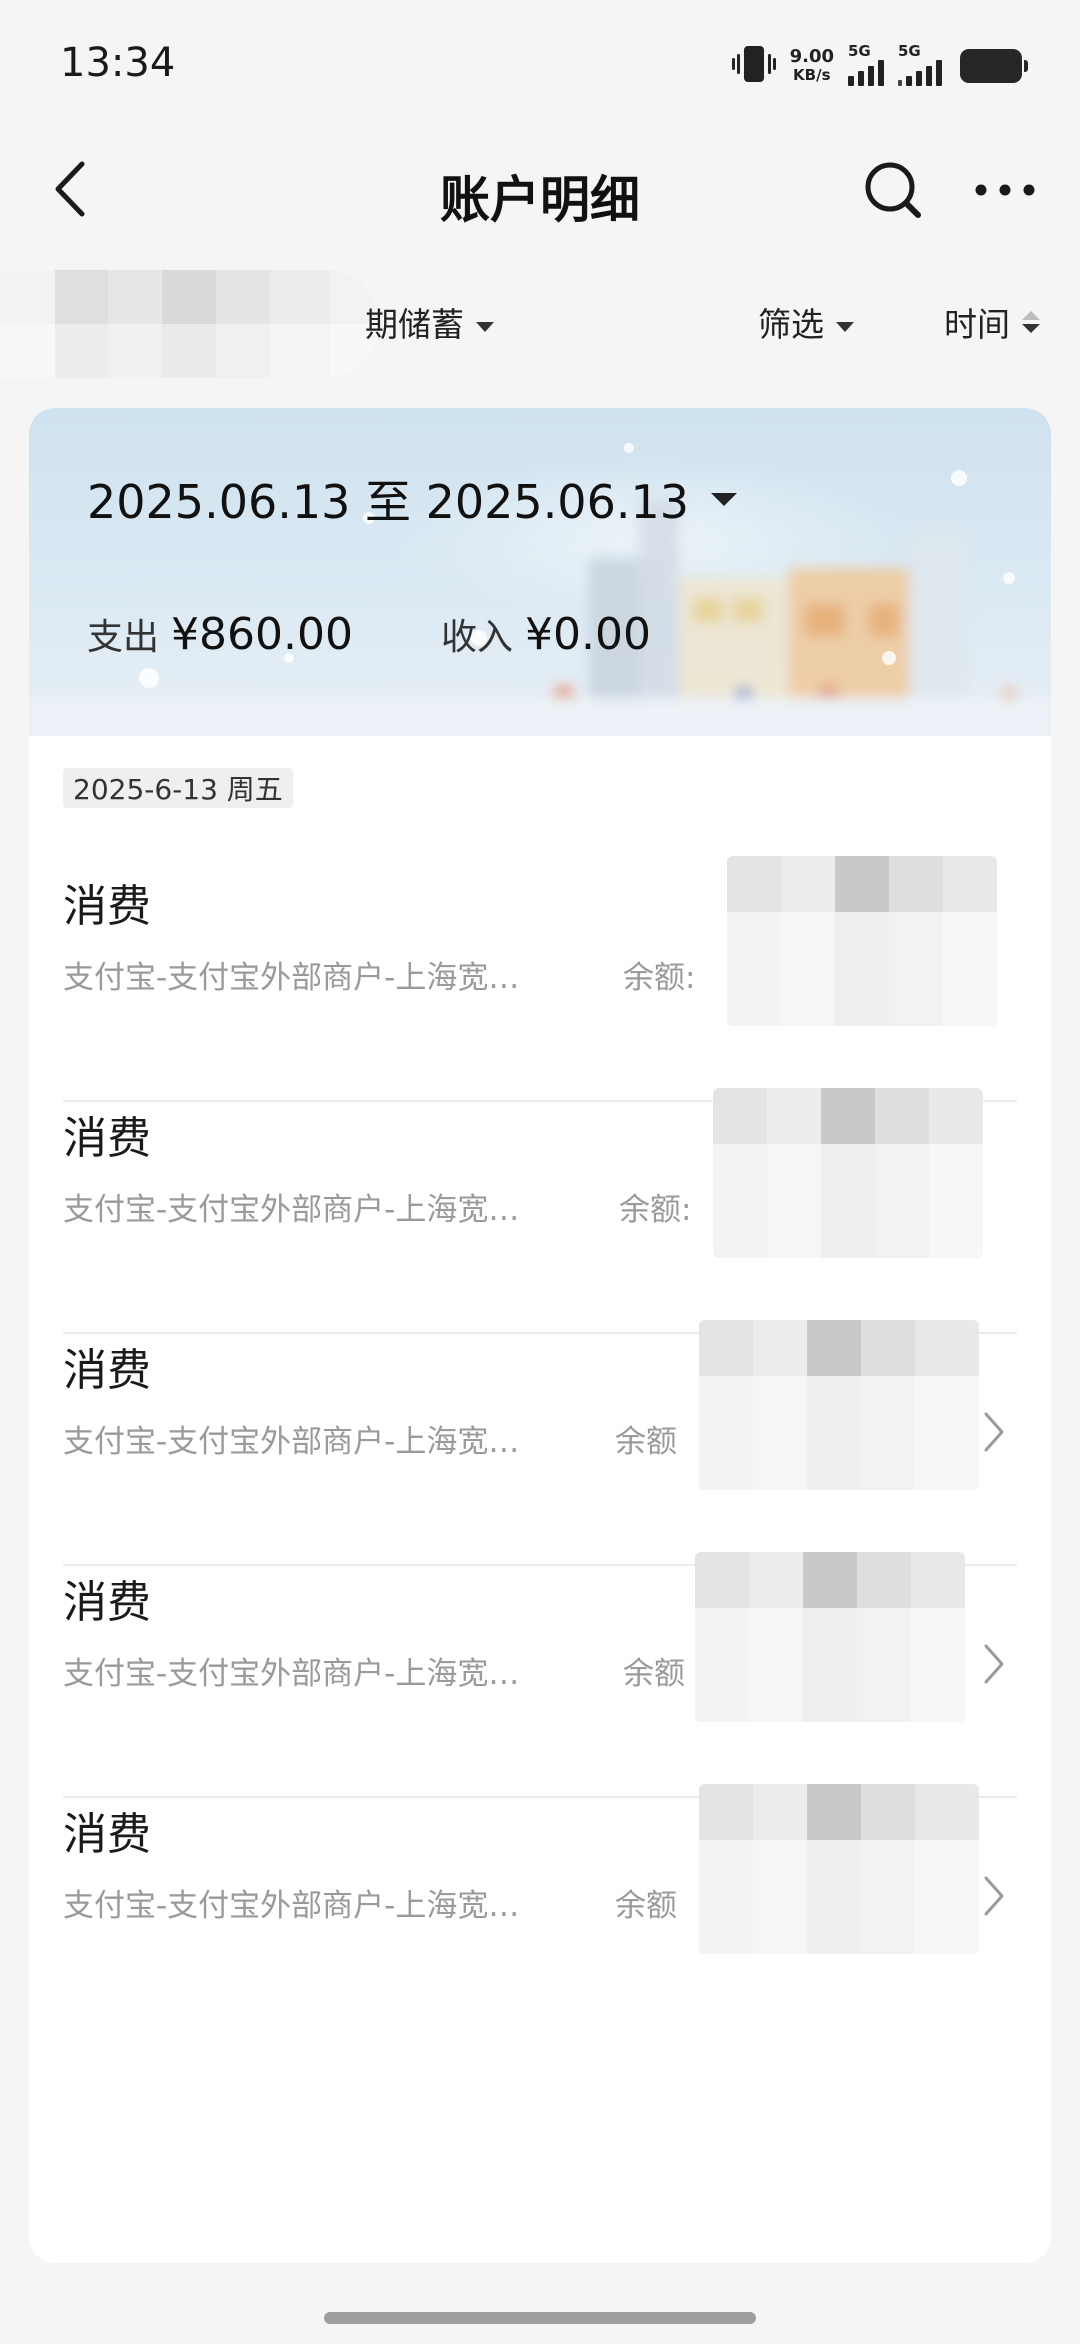 The width and height of the screenshot is (1080, 2344). Describe the element at coordinates (476, 637) in the screenshot. I see `income-label: 收入` at that location.